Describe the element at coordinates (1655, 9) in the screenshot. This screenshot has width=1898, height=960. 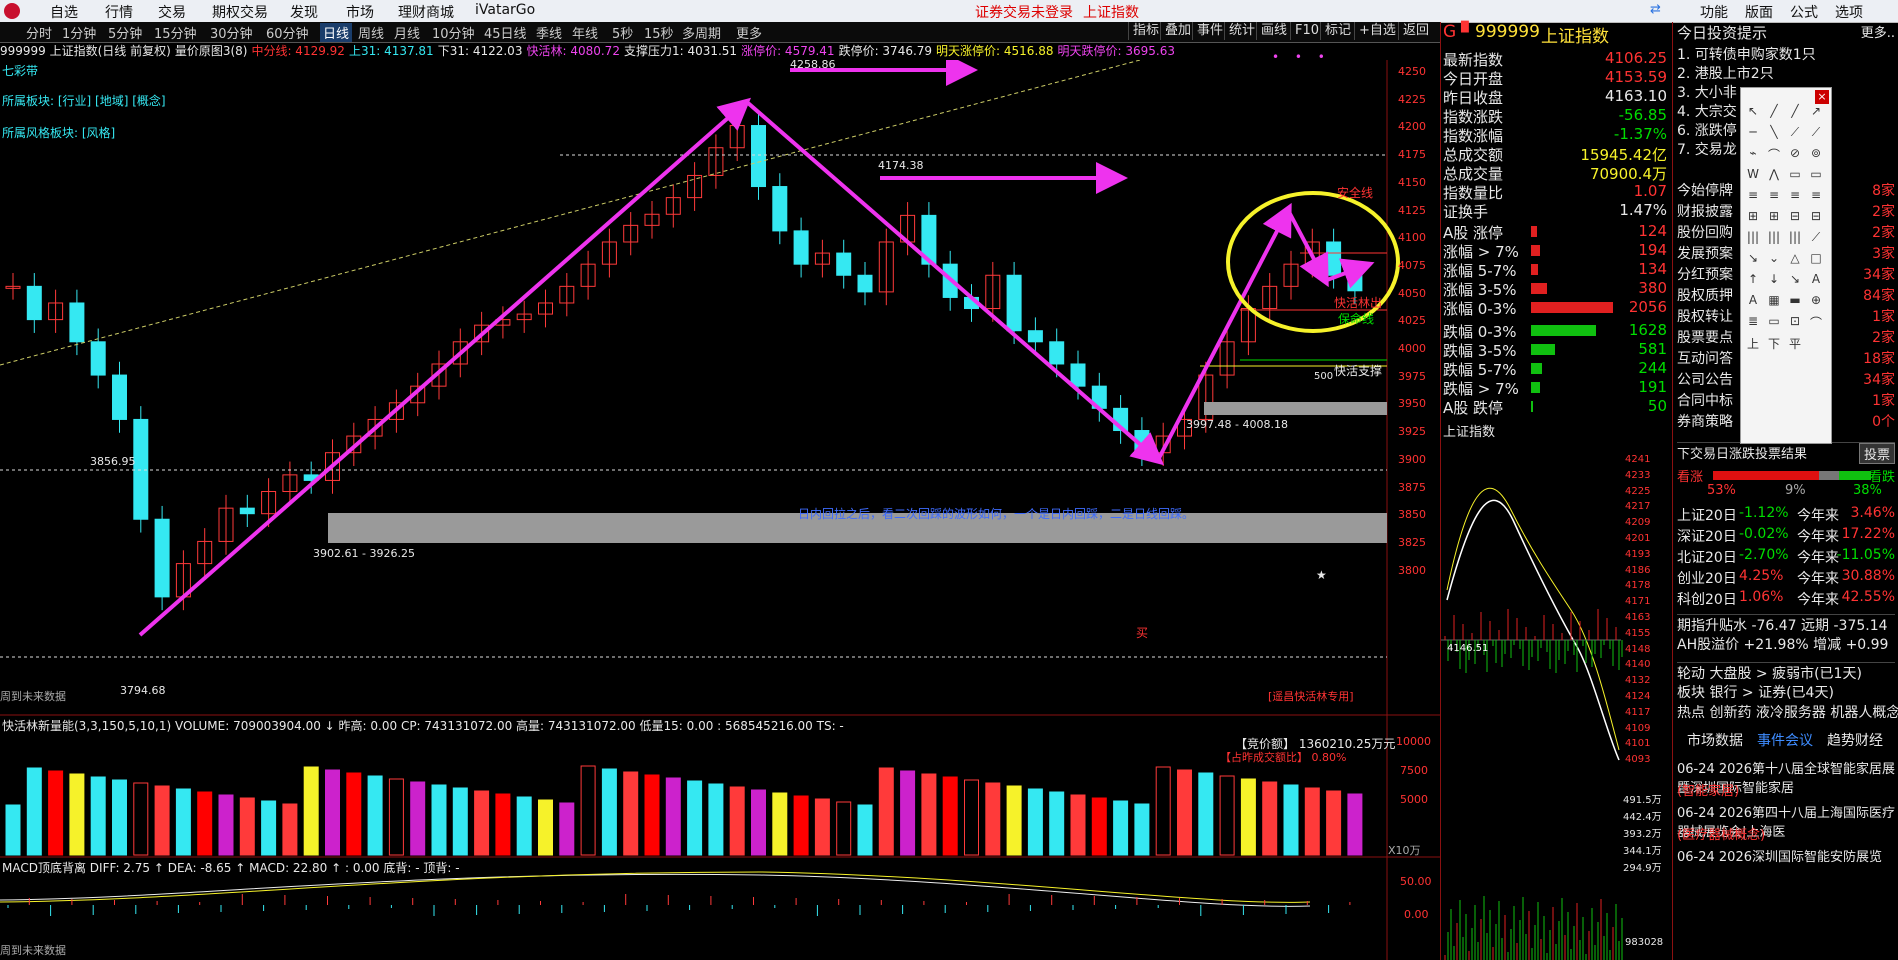
I see `swap-icon: ⇄` at that location.